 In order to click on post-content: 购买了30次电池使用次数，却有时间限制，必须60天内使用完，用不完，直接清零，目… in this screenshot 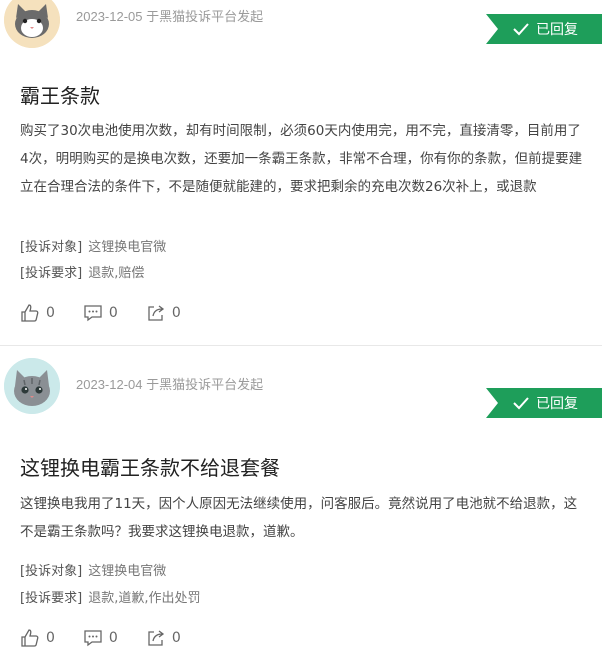, I will do `click(301, 159)`.